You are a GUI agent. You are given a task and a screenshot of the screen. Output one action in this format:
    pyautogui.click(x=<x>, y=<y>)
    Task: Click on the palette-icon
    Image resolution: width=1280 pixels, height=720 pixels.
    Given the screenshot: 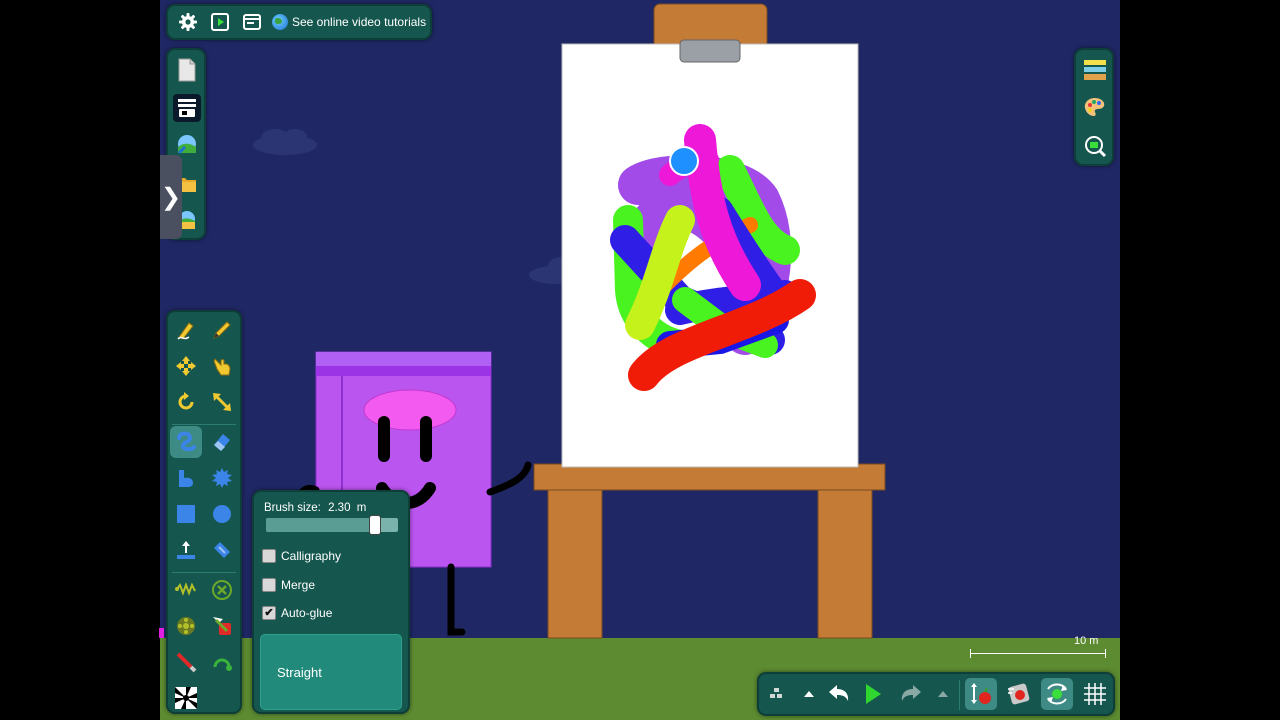 What is the action you would take?
    pyautogui.click(x=1094, y=107)
    